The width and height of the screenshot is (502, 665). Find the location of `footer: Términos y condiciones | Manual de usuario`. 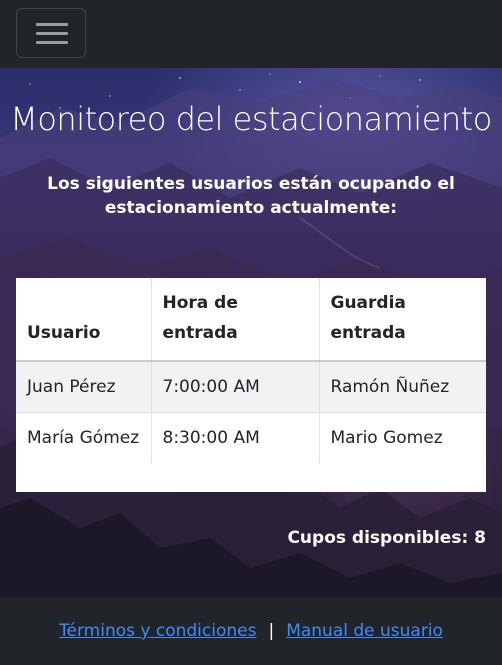

footer: Términos y condiciones | Manual de usuario is located at coordinates (251, 631).